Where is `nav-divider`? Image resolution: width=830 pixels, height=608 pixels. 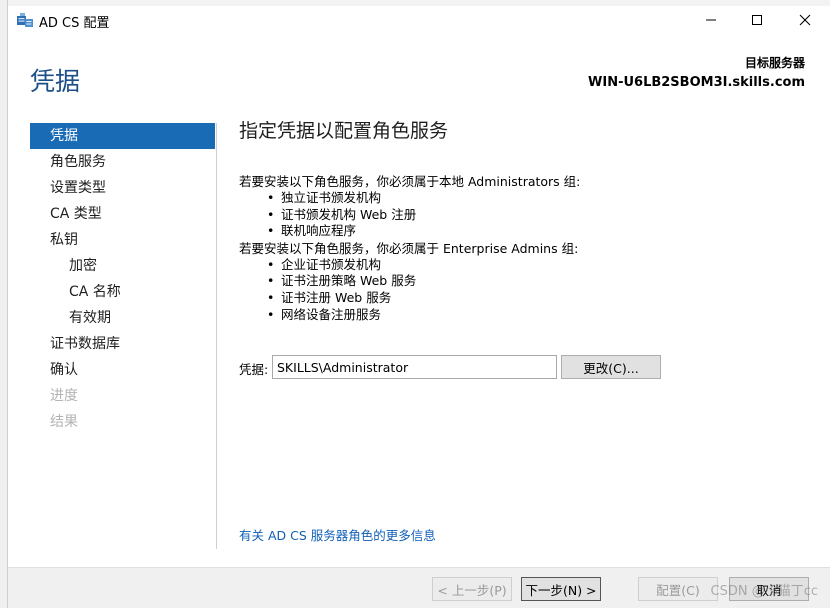 nav-divider is located at coordinates (216, 336).